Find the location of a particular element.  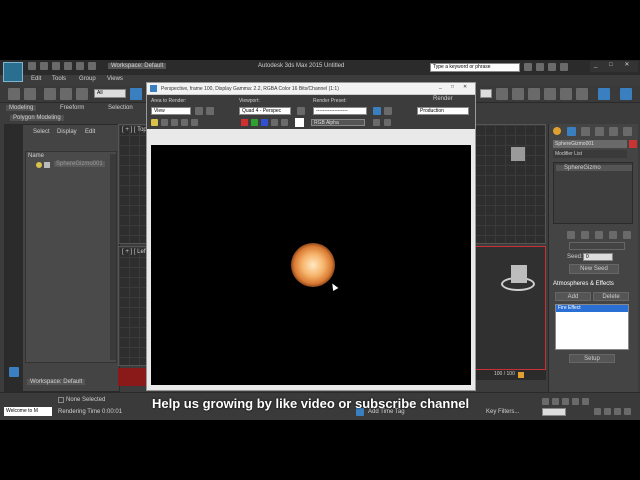

go-to-end-icon is located at coordinates (585, 401).